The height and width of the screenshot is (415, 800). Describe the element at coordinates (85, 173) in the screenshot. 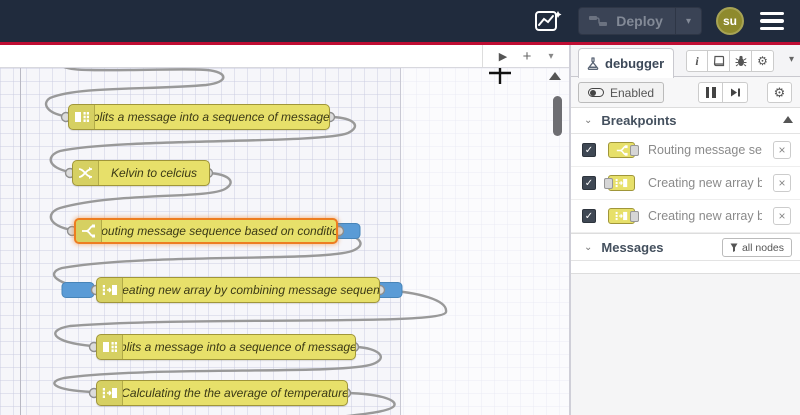

I see `change-icon` at that location.